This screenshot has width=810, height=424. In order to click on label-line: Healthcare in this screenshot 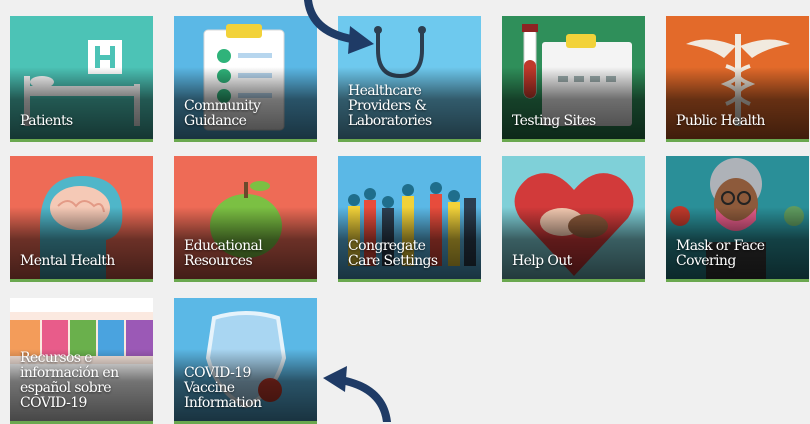, I will do `click(385, 91)`.